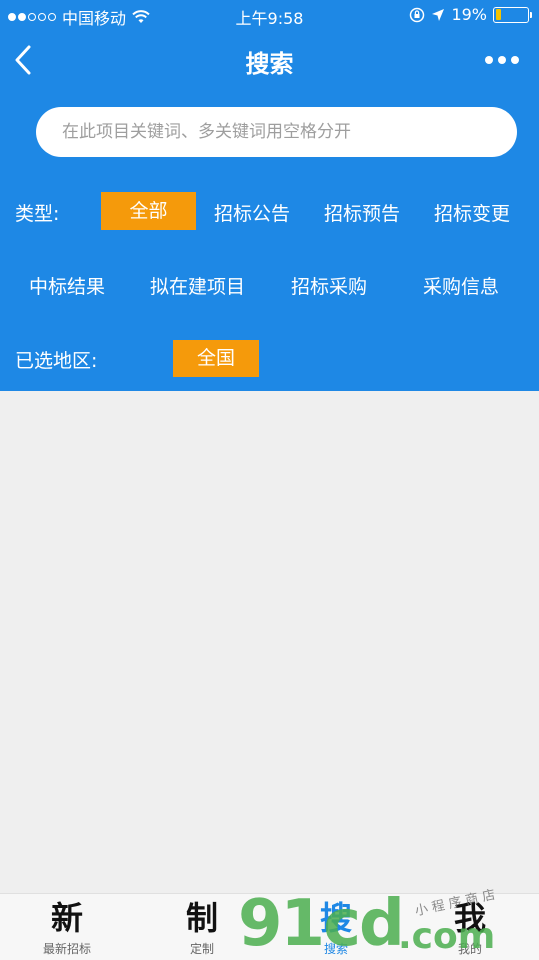 This screenshot has width=539, height=960. What do you see at coordinates (438, 14) in the screenshot?
I see `location-arrow-icon` at bounding box center [438, 14].